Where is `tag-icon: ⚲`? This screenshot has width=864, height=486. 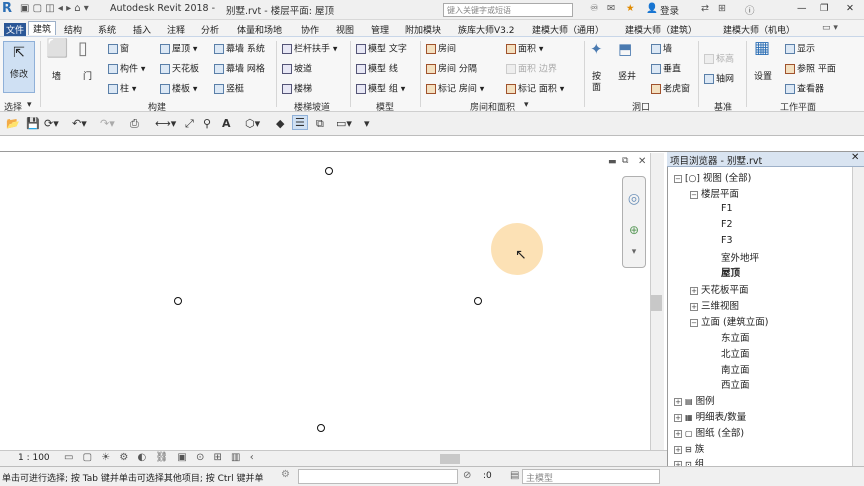
tag-icon: ⚲ is located at coordinates (207, 123).